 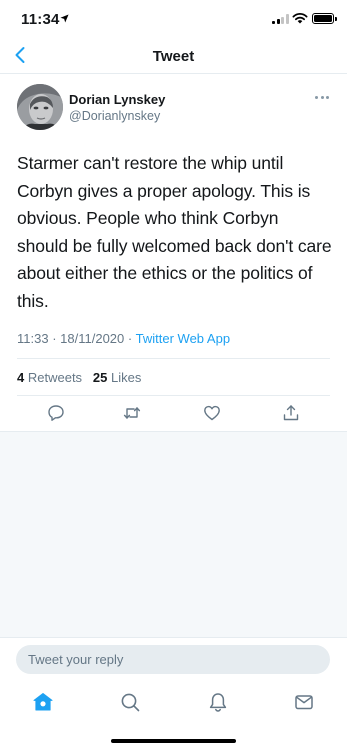 What do you see at coordinates (280, 19) in the screenshot?
I see `cellular-signal-icon` at bounding box center [280, 19].